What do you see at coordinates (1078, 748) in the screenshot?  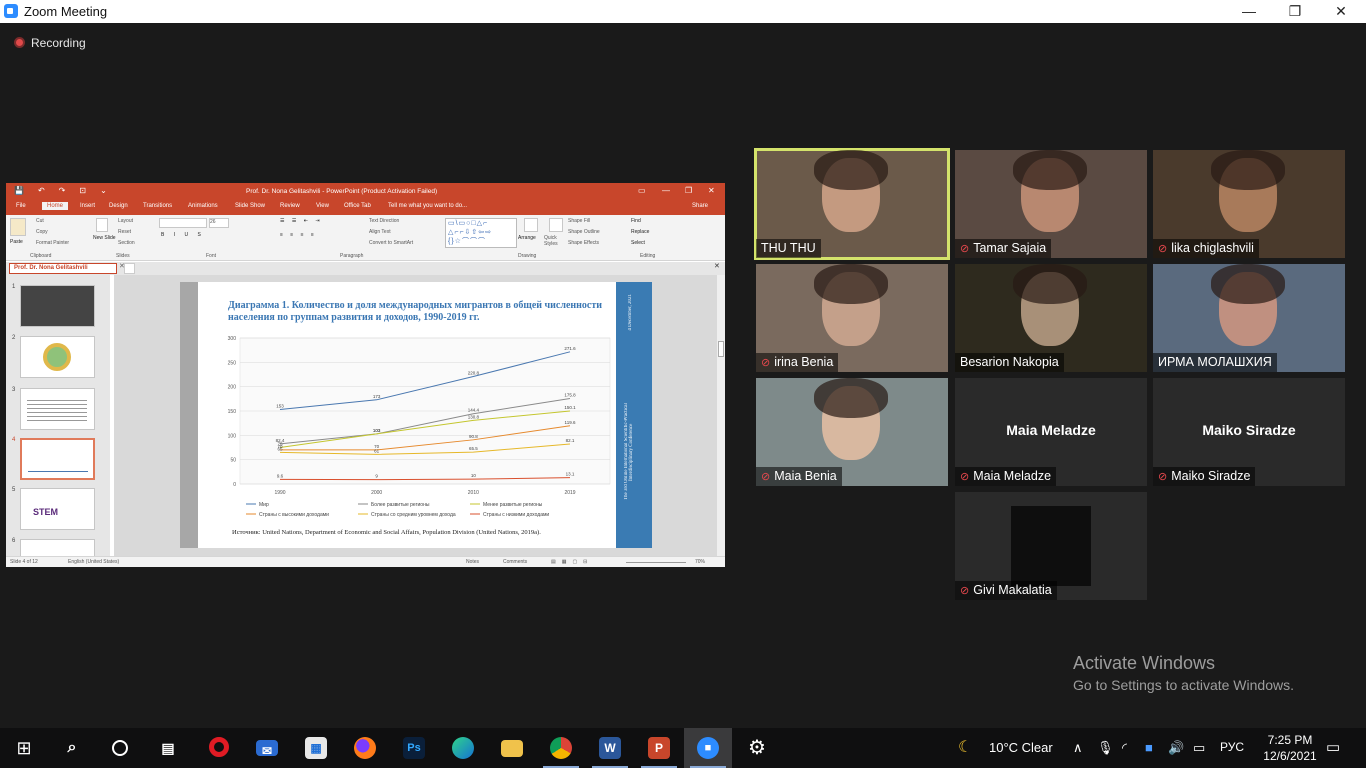 I see `show-hidden-icons-chevron-icon: ∧` at bounding box center [1078, 748].